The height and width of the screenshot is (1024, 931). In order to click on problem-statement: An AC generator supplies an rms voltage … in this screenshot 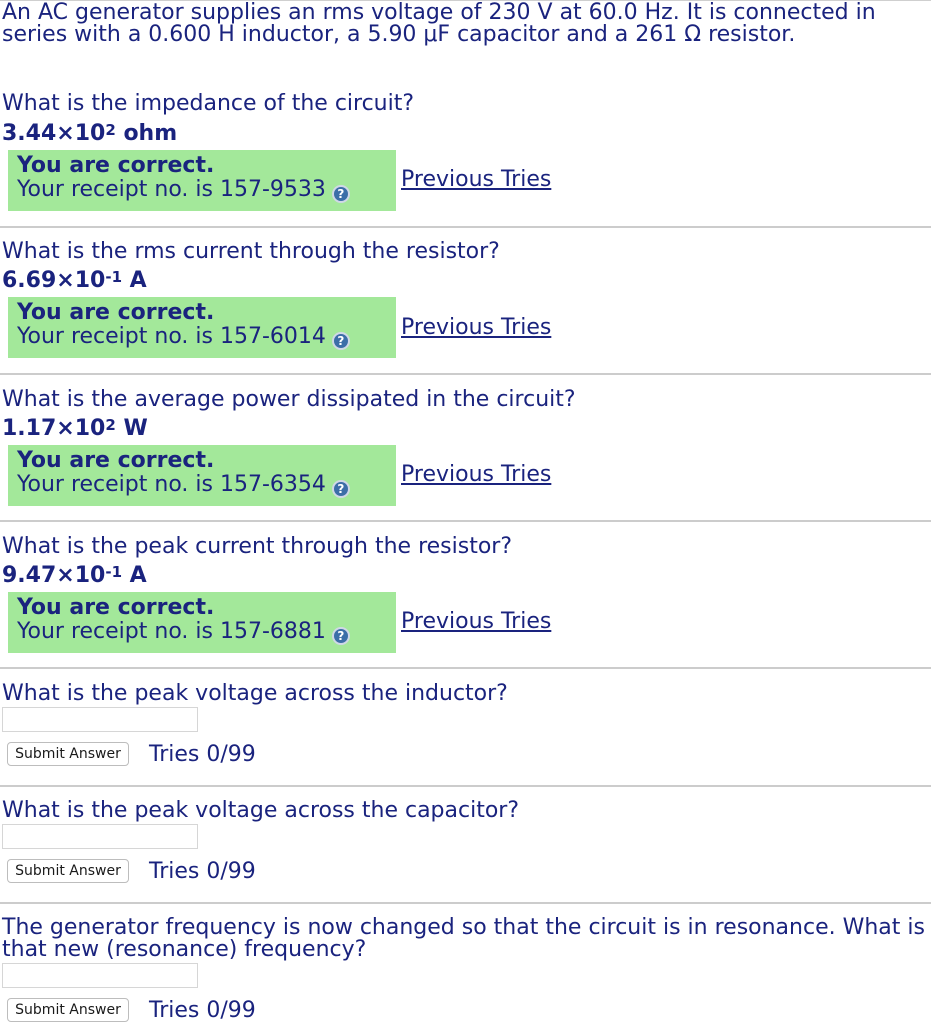, I will do `click(439, 23)`.